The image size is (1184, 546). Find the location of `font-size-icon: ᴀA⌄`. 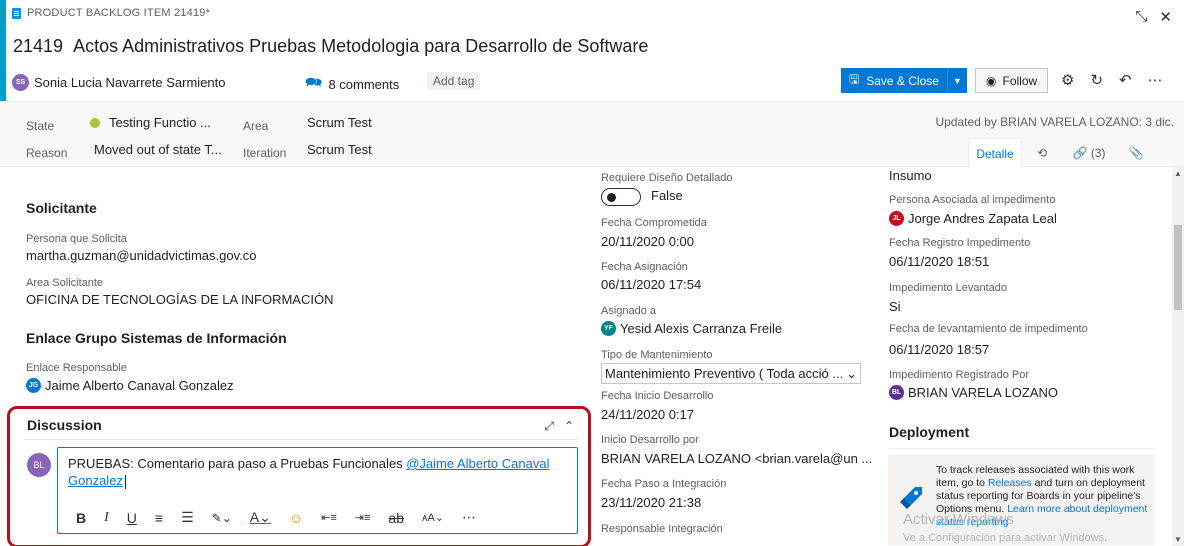

font-size-icon: ᴀA⌄ is located at coordinates (433, 517).